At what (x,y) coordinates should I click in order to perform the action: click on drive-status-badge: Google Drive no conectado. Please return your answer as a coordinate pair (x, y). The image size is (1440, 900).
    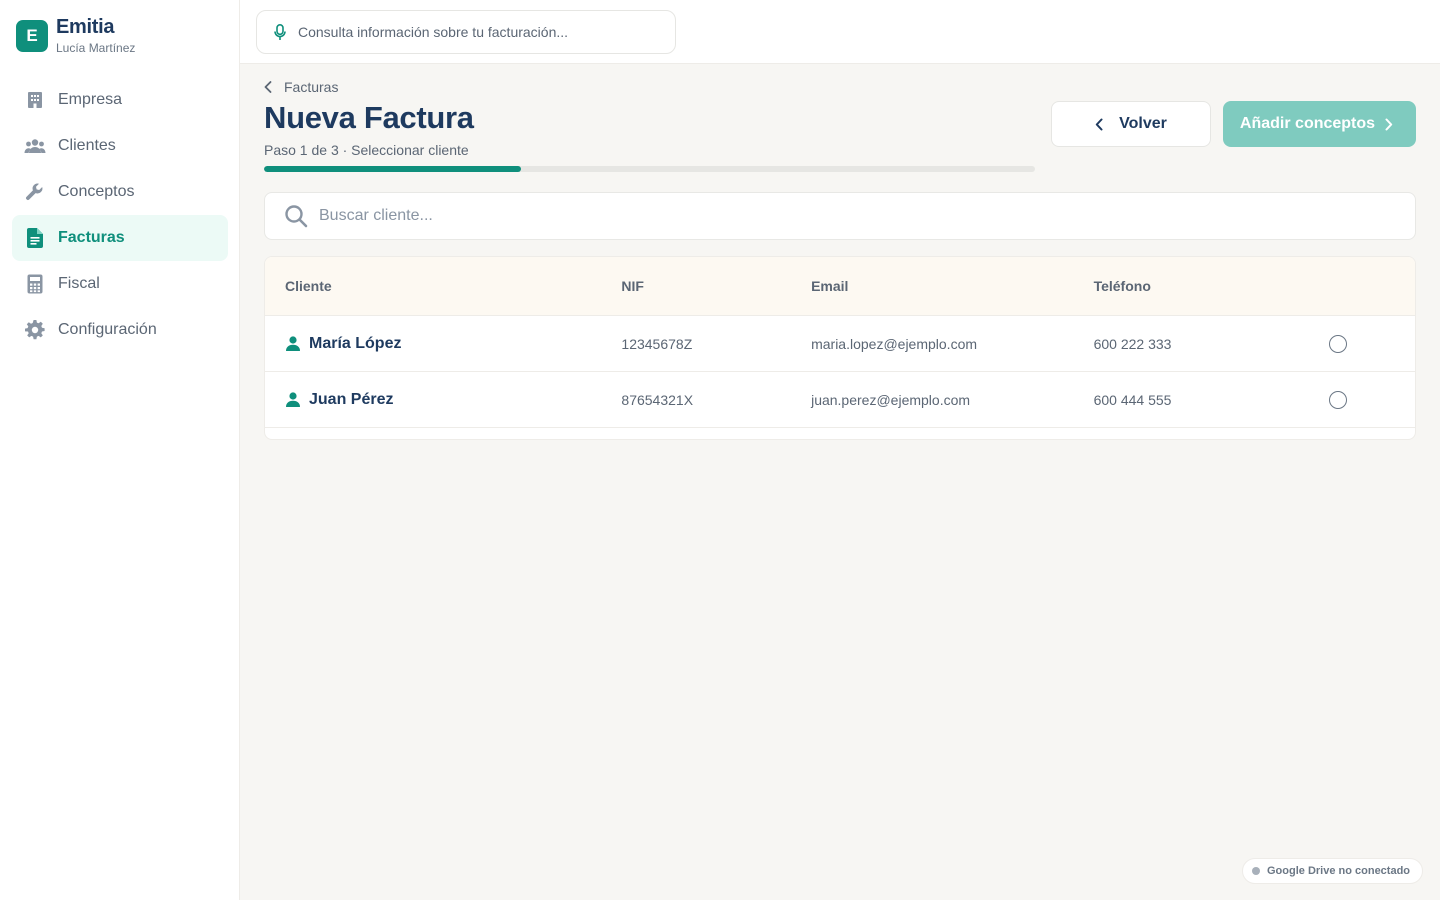
    Looking at the image, I should click on (1332, 871).